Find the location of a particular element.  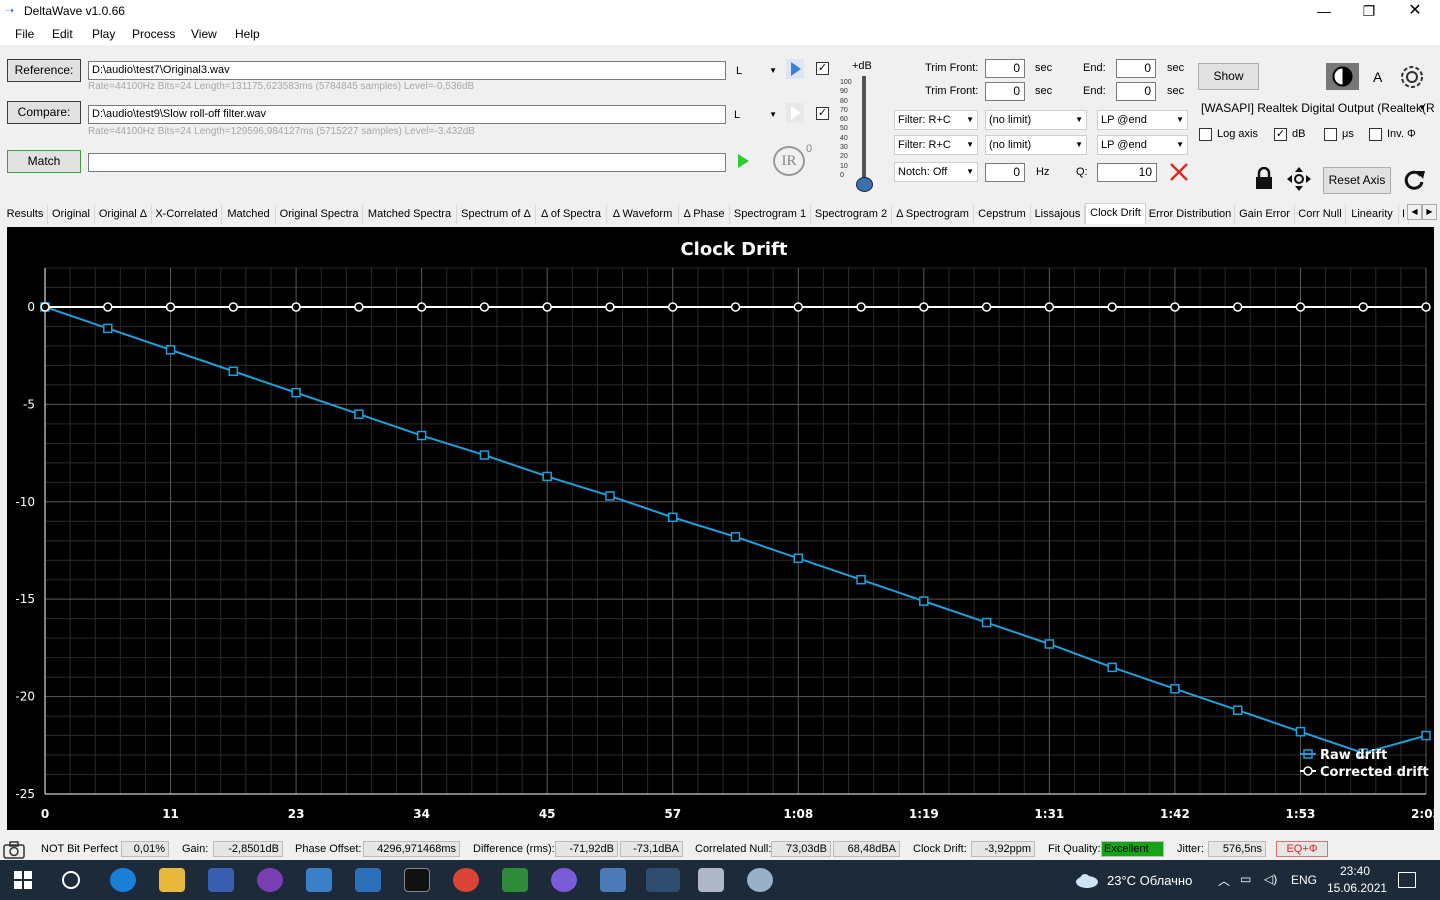

menu-help: Help is located at coordinates (247, 34).